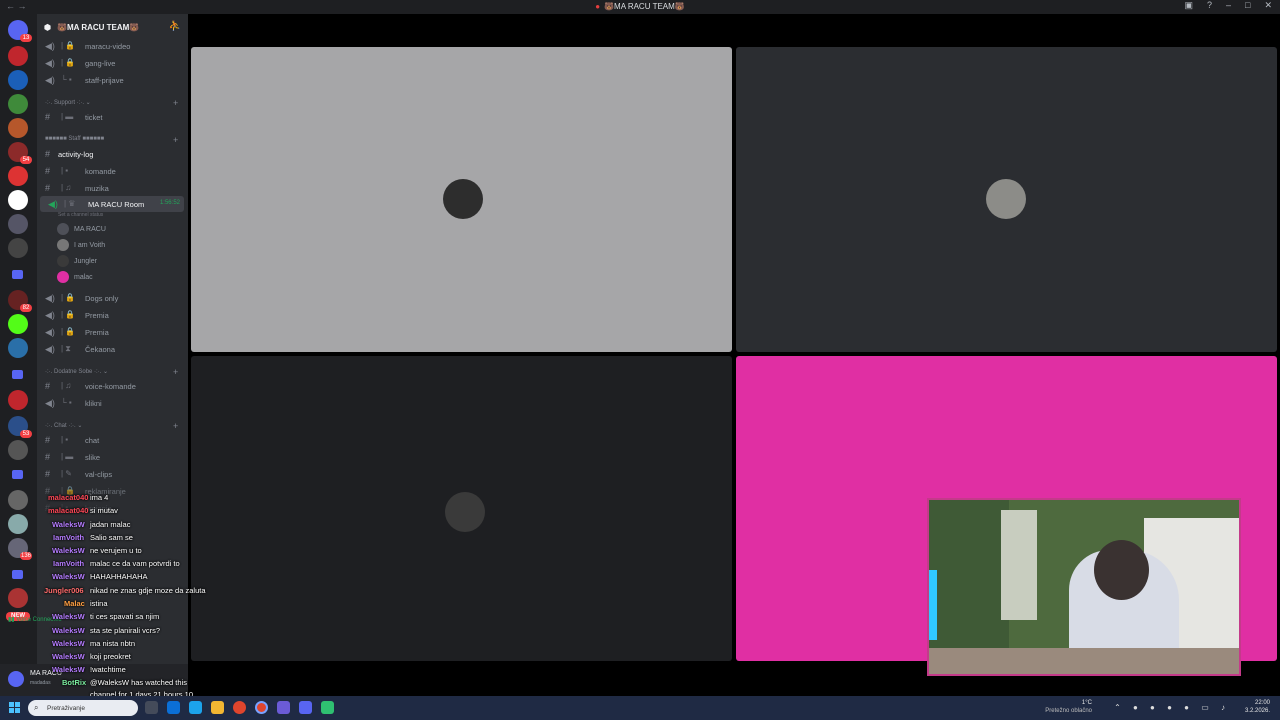  Describe the element at coordinates (305, 707) in the screenshot. I see `discord-icon` at that location.